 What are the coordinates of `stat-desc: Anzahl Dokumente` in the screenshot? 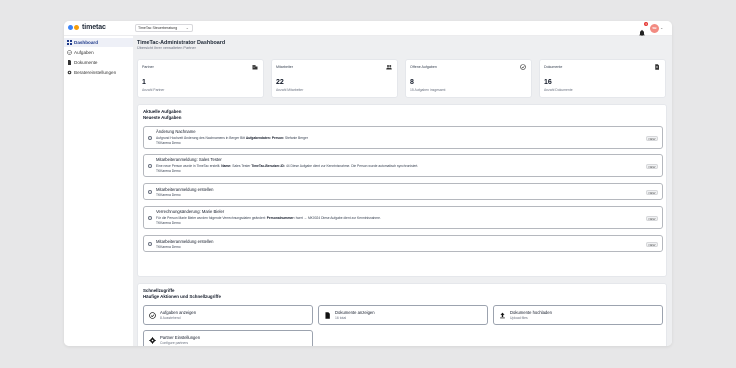 It's located at (558, 90).